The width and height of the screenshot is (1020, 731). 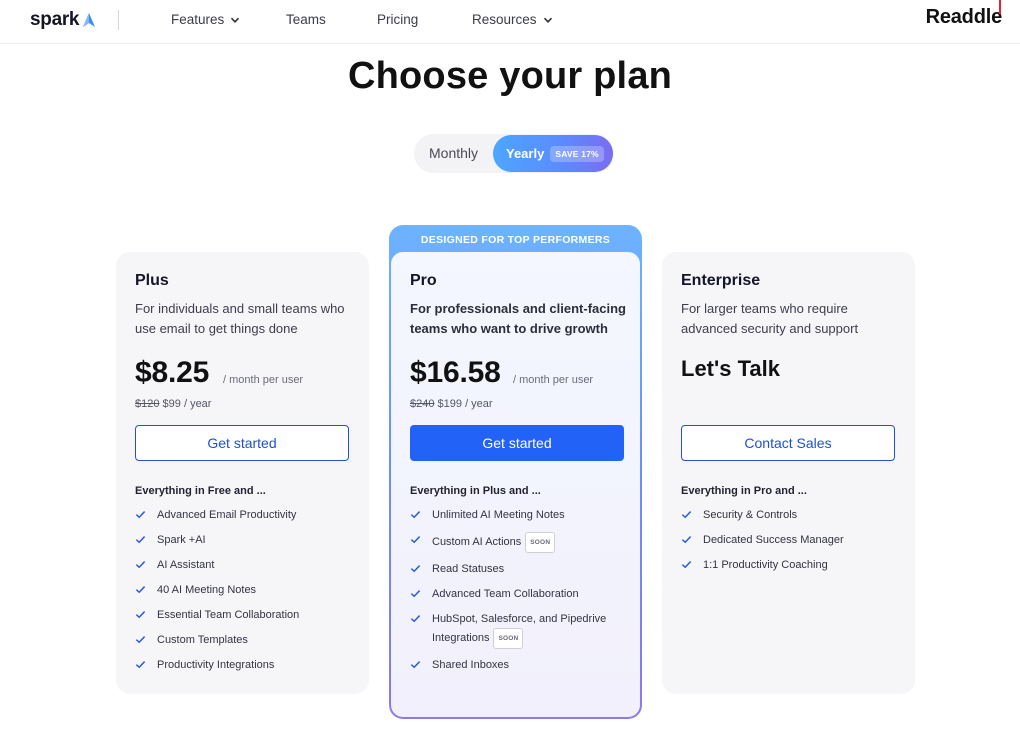 I want to click on billing-toggle: Monthly Yearly SAVE 17%, so click(x=514, y=153).